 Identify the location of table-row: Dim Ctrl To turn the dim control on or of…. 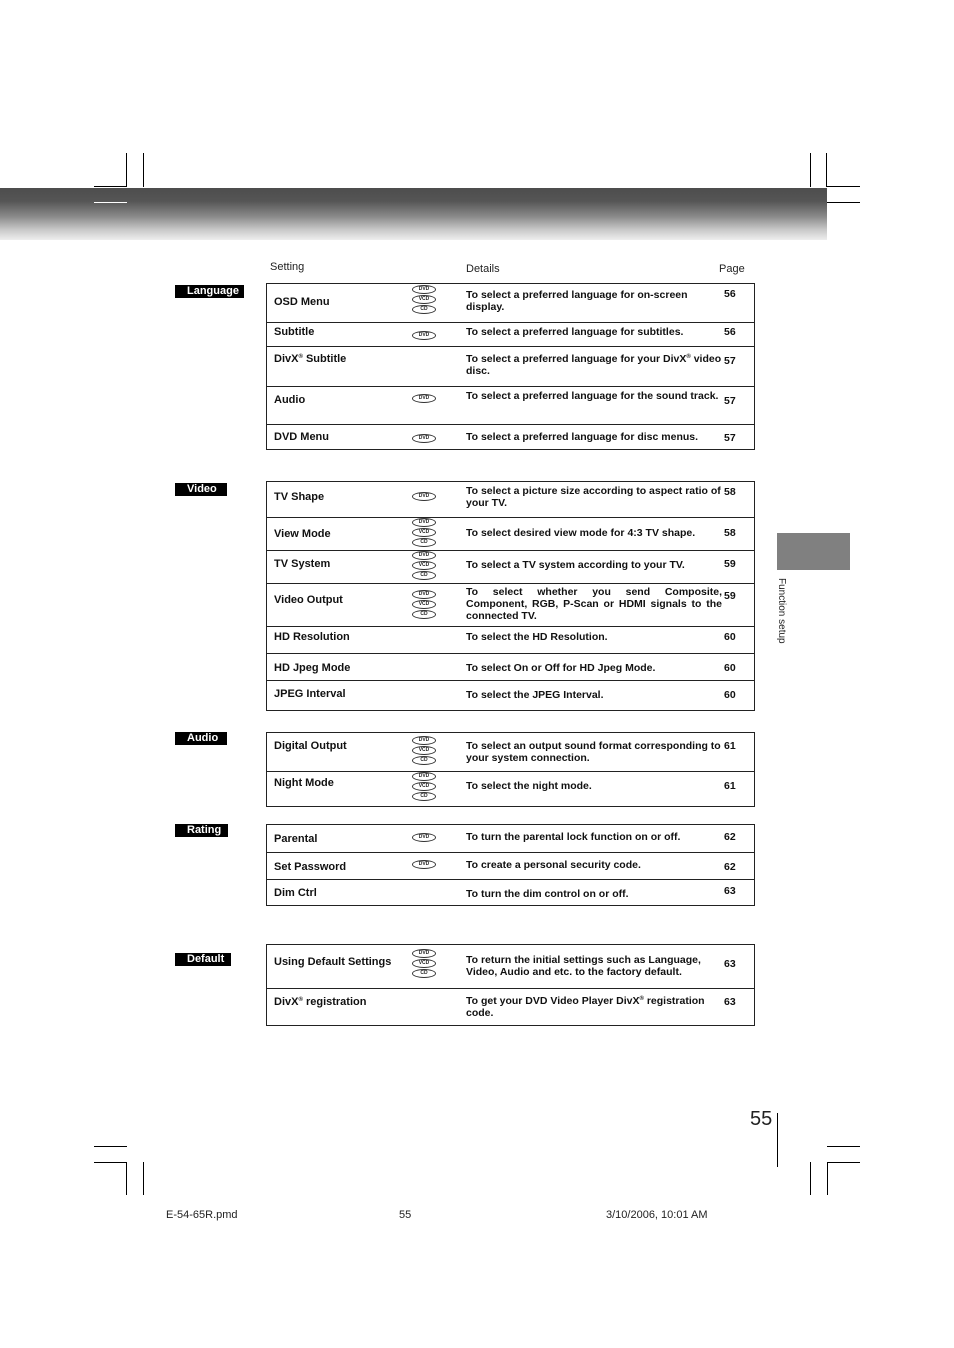
(510, 892).